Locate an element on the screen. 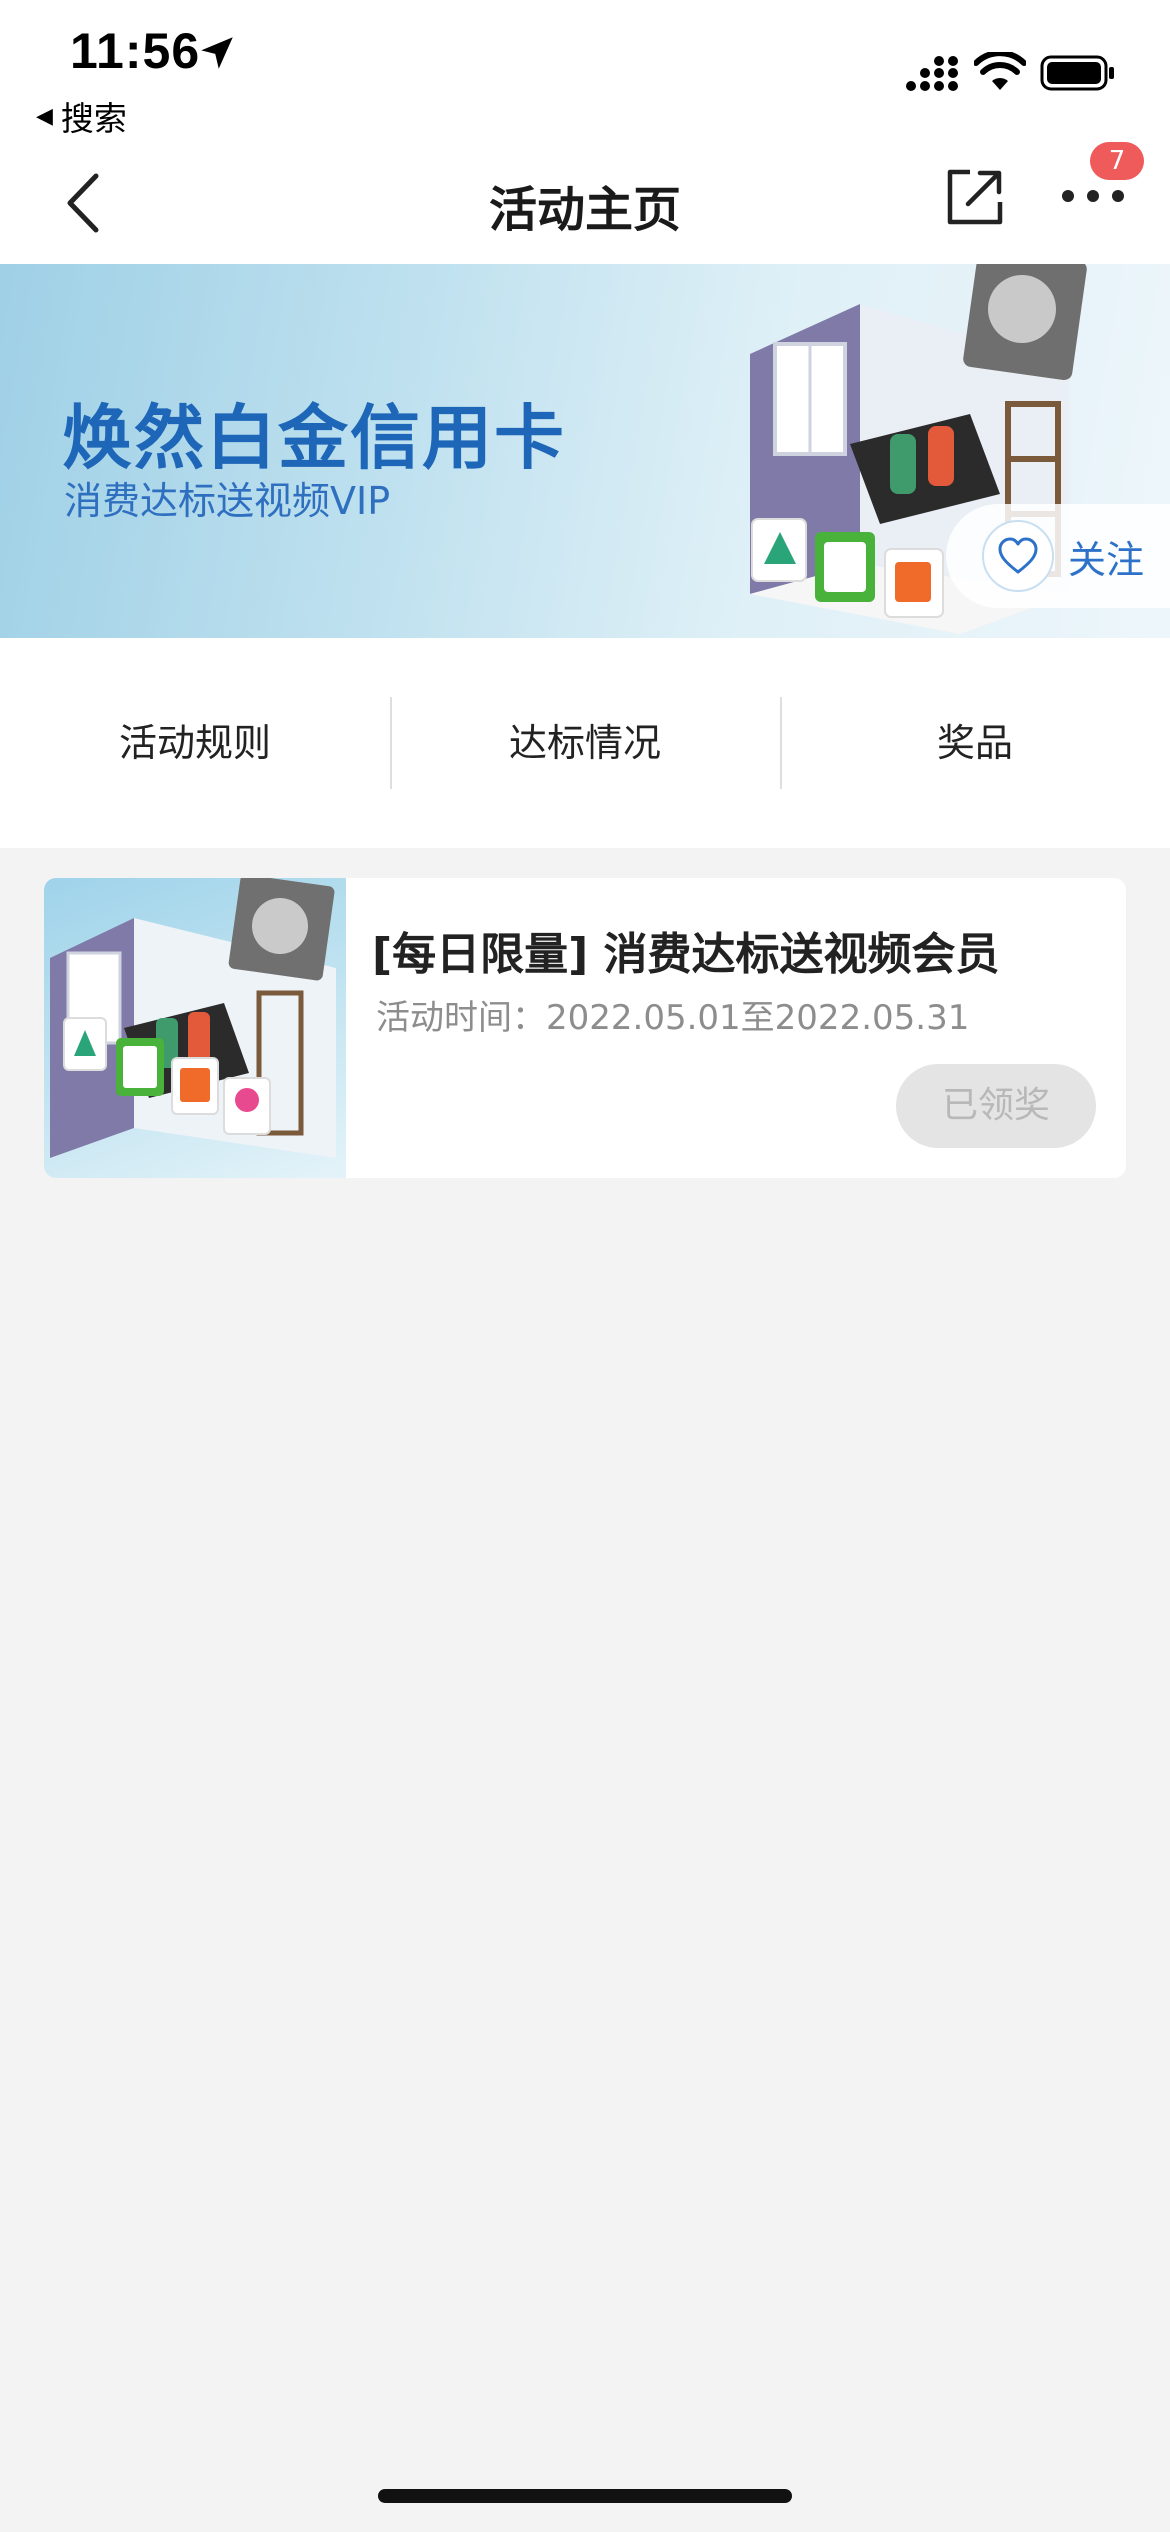 This screenshot has width=1170, height=2532. tab-prizes: 奖品 is located at coordinates (975, 743).